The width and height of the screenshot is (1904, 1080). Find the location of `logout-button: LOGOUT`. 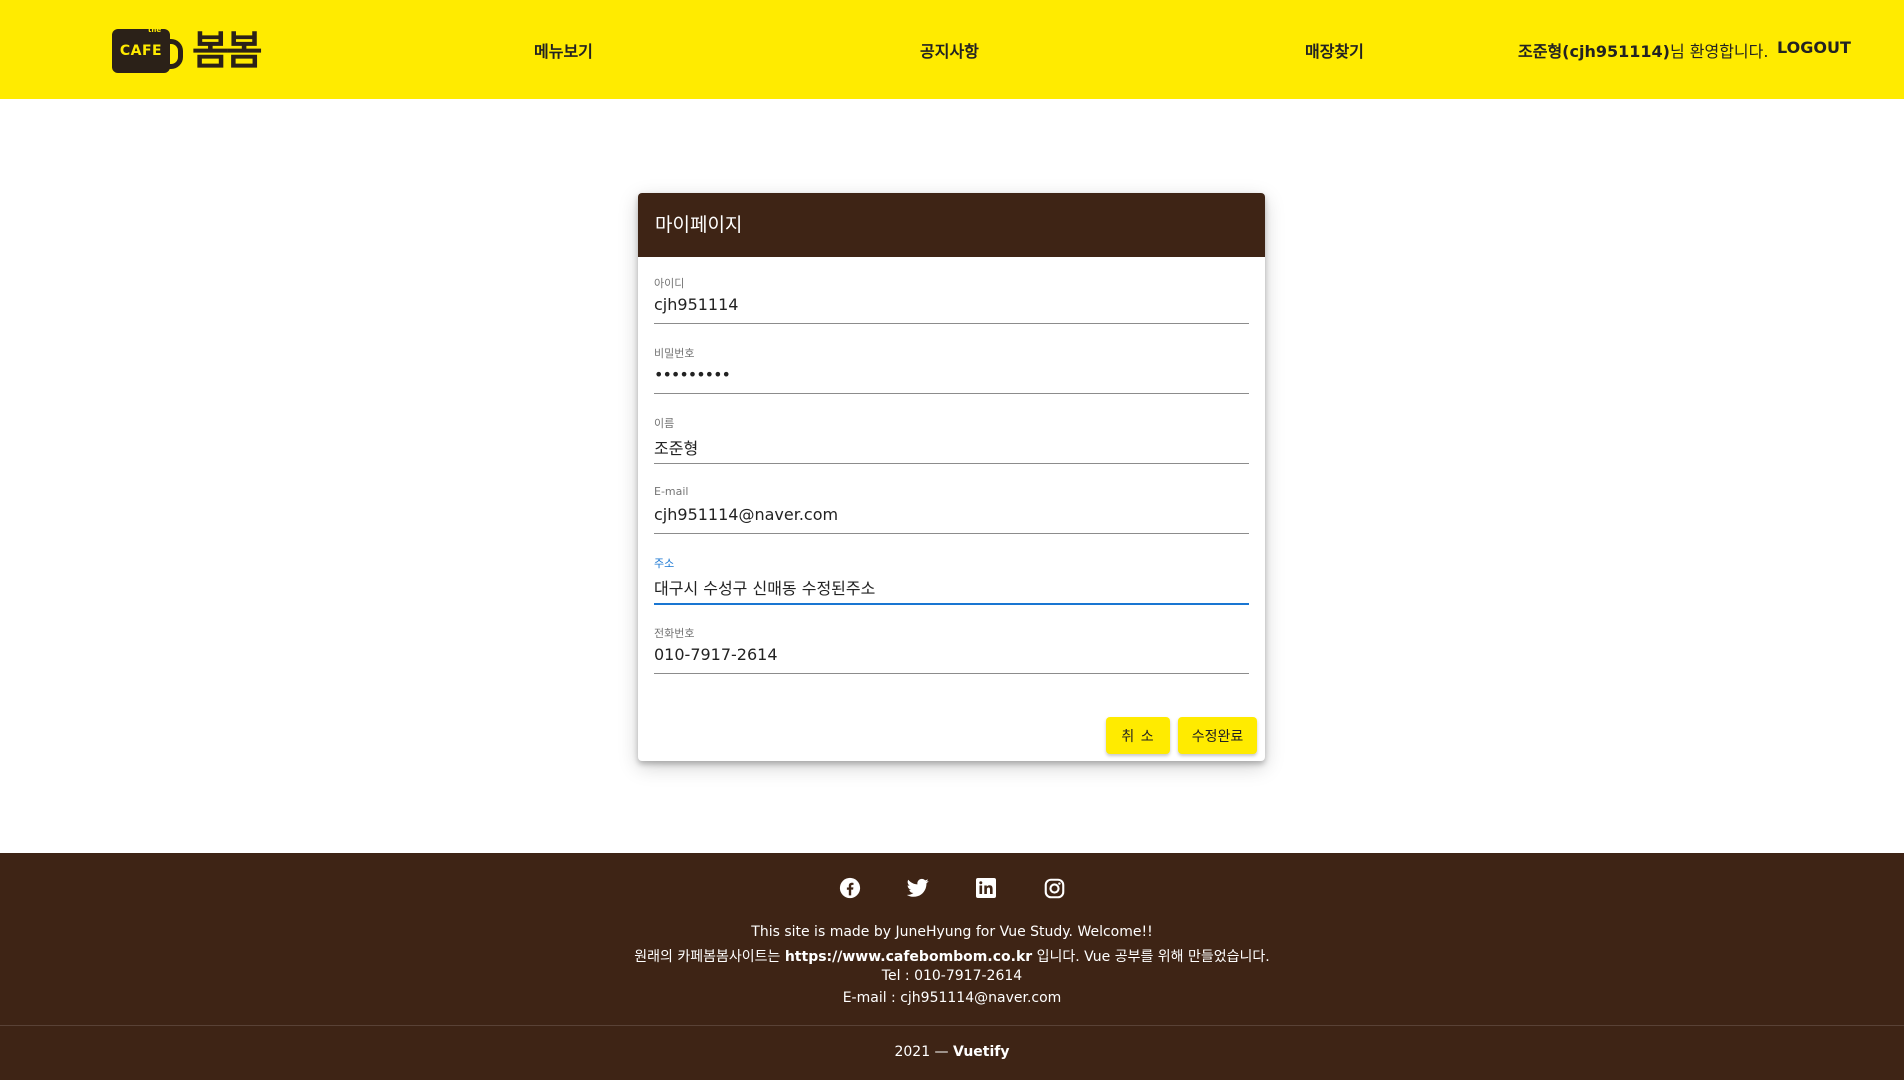

logout-button: LOGOUT is located at coordinates (1814, 47).